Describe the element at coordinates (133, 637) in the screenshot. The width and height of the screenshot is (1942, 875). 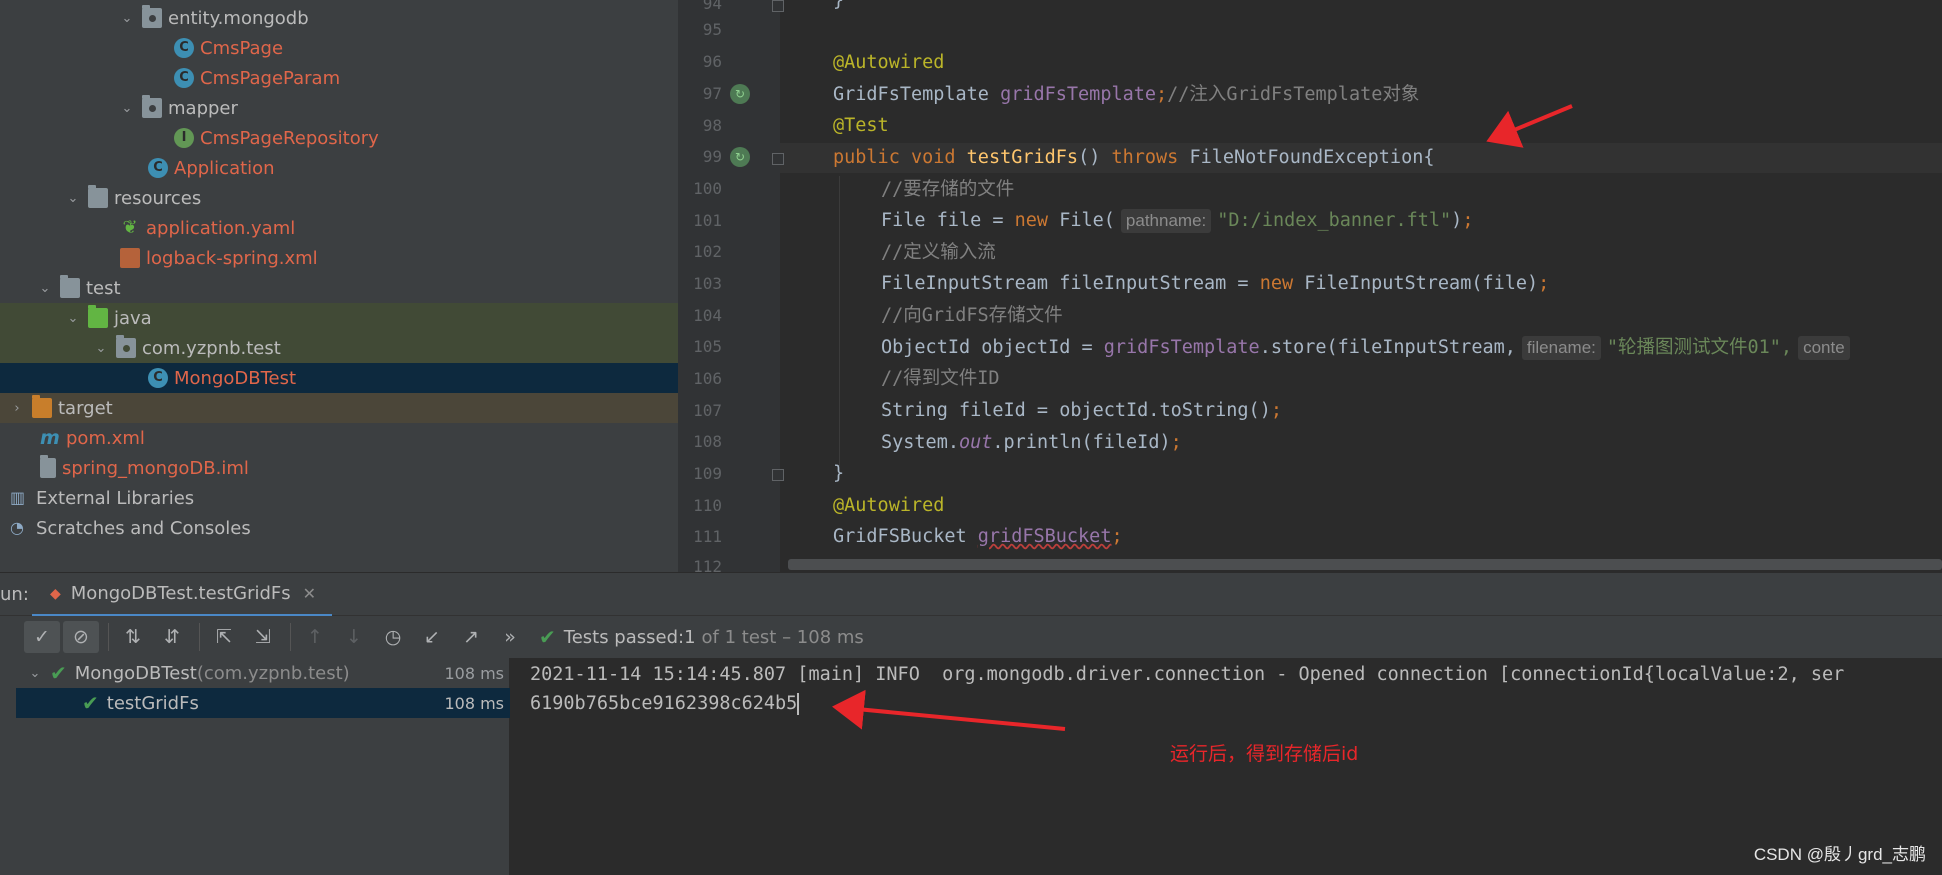
I see `sort-alphabetically-icon: ⇅` at that location.